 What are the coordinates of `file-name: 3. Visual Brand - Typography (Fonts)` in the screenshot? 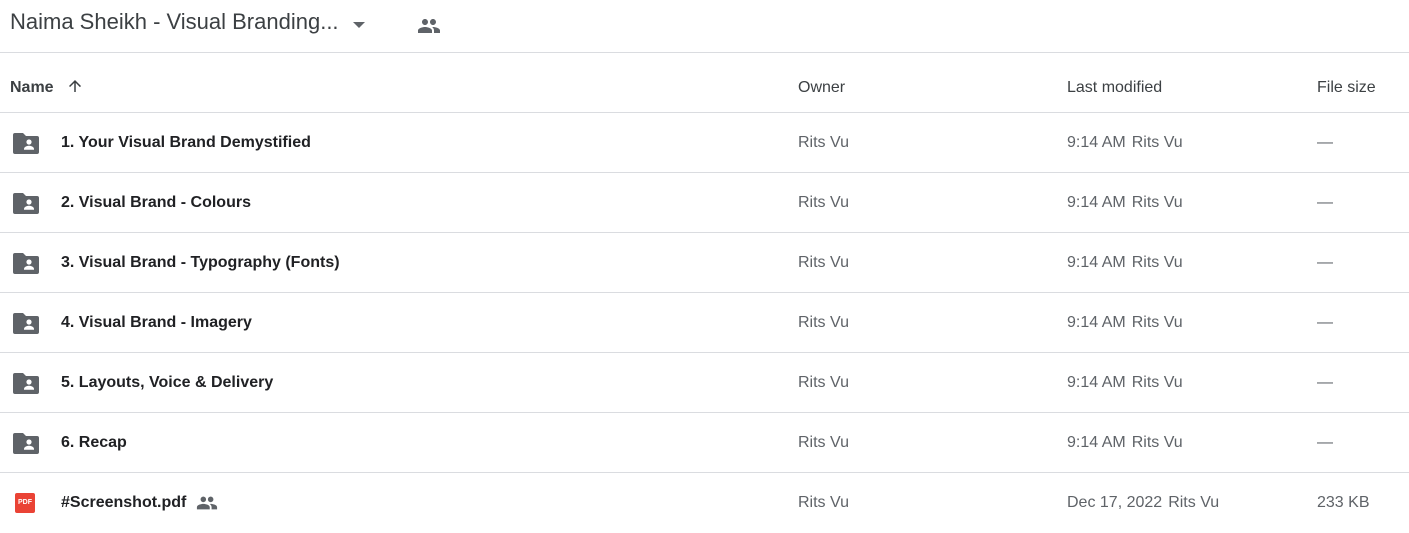 It's located at (200, 262).